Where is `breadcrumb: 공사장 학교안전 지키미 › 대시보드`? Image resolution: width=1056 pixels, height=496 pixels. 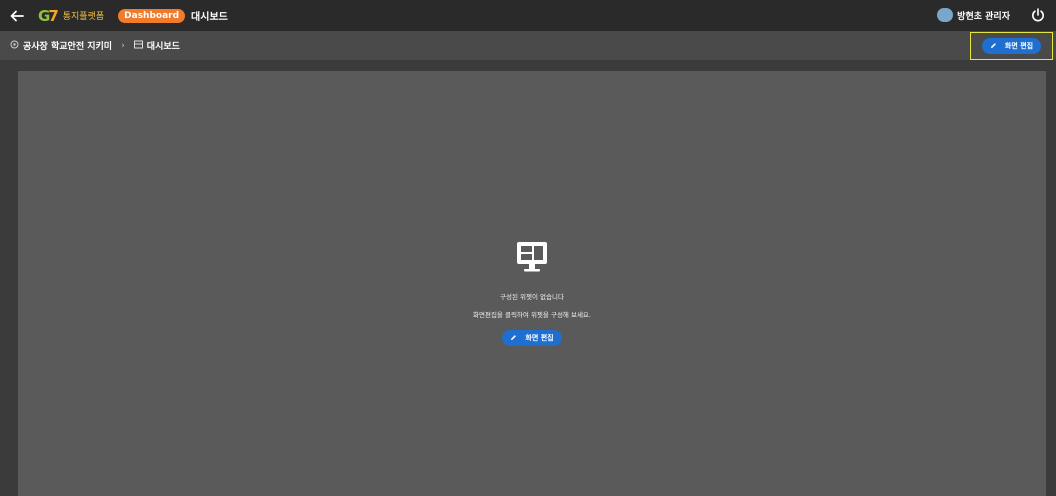
breadcrumb: 공사장 학교안전 지키미 › 대시보드 is located at coordinates (95, 45).